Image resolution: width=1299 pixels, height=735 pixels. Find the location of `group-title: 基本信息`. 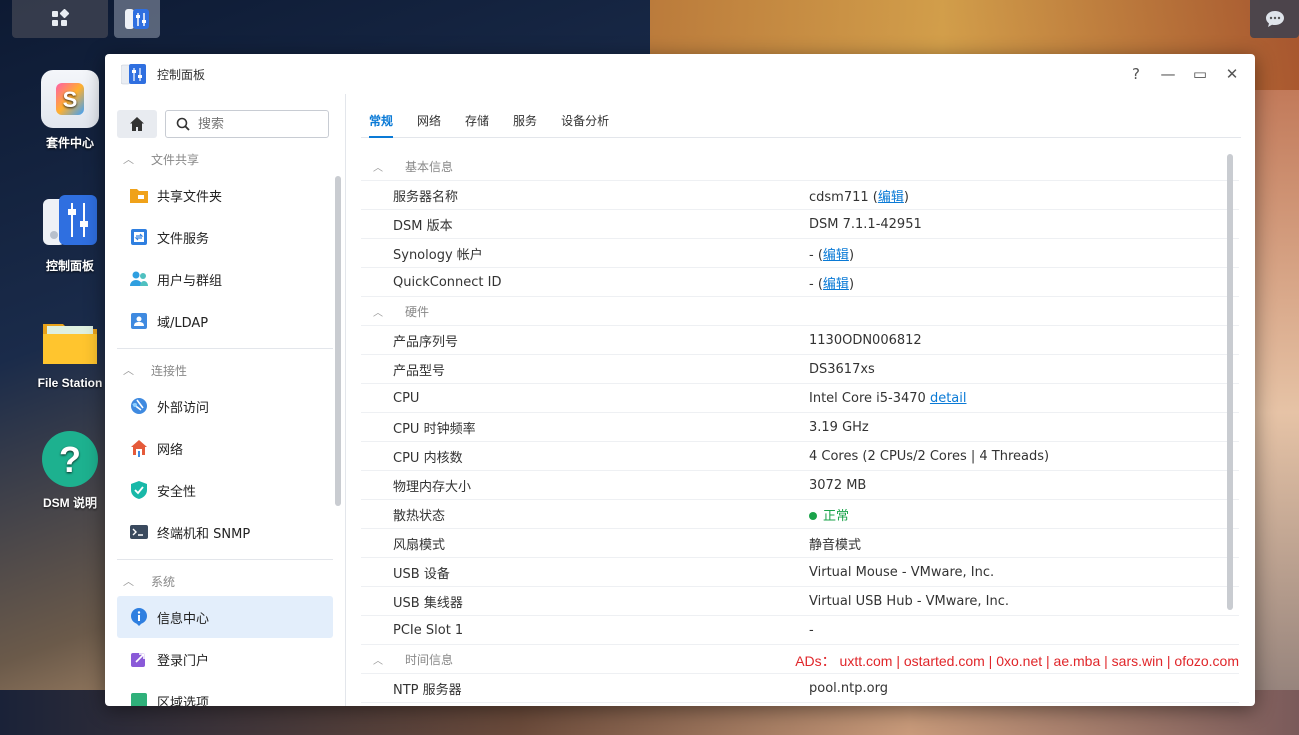

group-title: 基本信息 is located at coordinates (429, 166).